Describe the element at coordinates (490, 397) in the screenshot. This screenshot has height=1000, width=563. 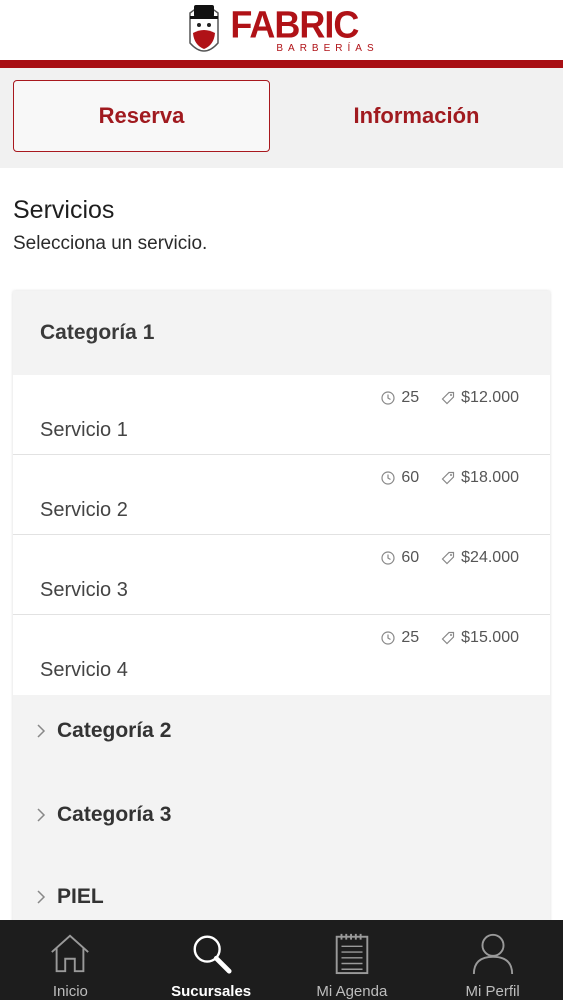
I see `service-price: $12.000` at that location.